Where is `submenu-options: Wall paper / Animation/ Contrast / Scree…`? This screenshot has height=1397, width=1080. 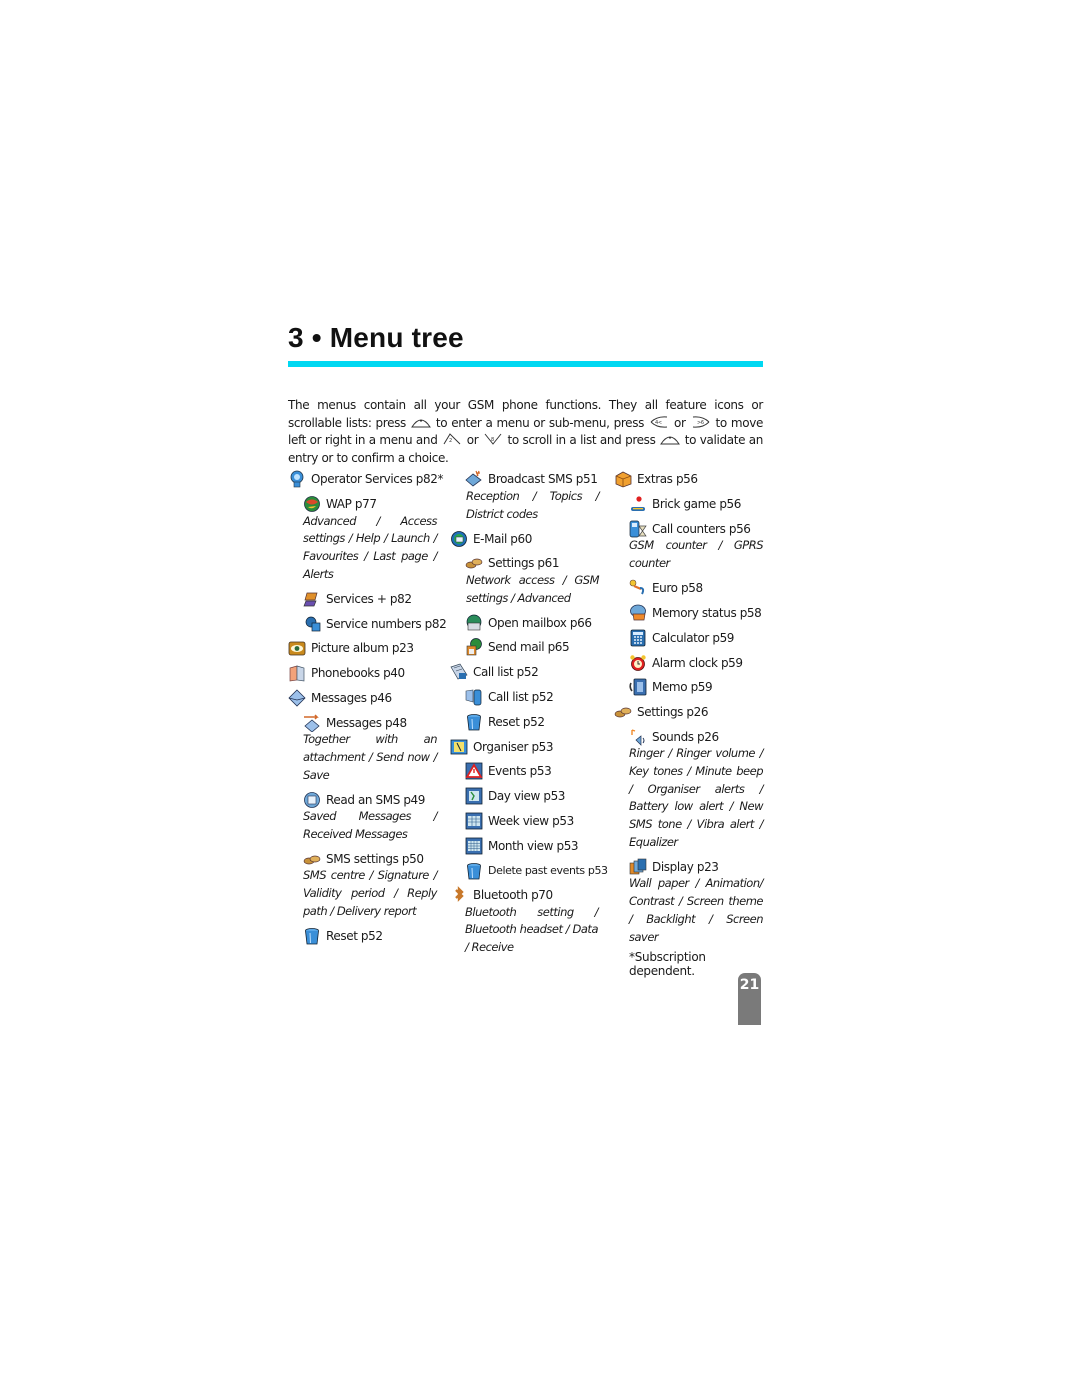
submenu-options: Wall paper / Animation/ Contrast / Scree… is located at coordinates (696, 910).